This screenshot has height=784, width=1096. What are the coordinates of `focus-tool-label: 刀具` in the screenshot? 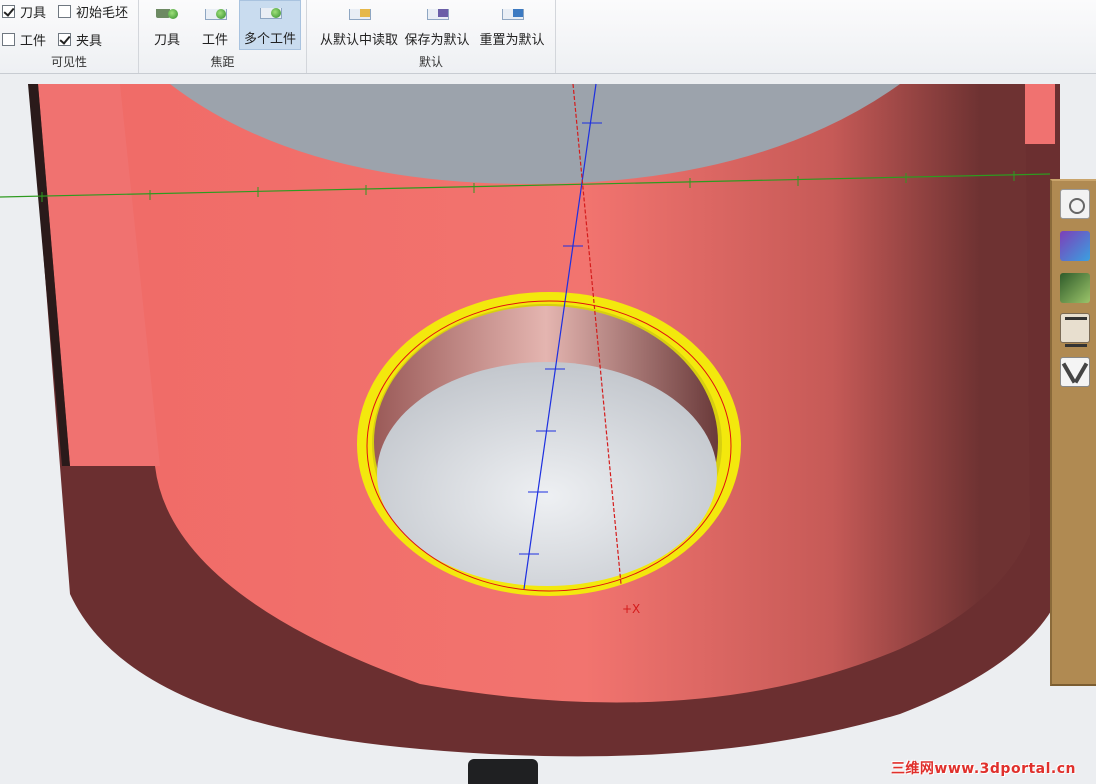 It's located at (166, 40).